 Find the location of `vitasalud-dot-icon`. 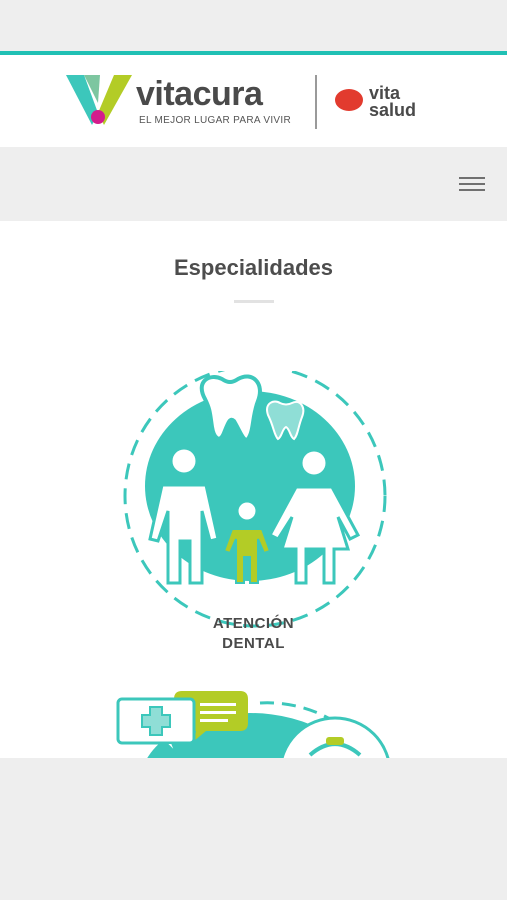

vitasalud-dot-icon is located at coordinates (349, 100).